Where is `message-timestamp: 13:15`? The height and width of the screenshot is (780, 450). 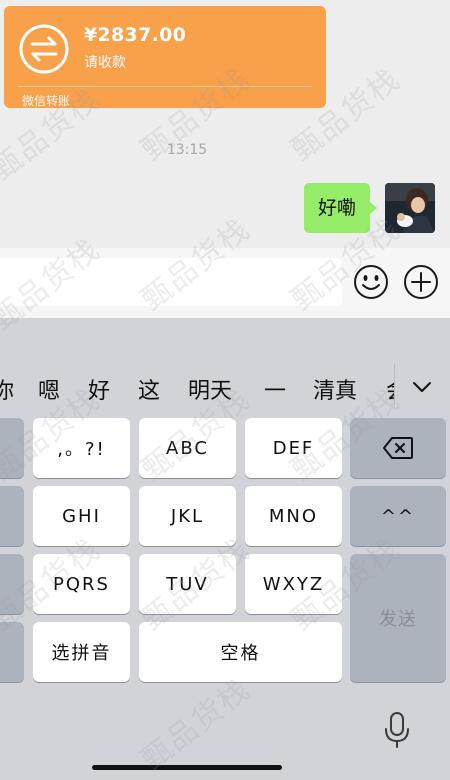 message-timestamp: 13:15 is located at coordinates (187, 150).